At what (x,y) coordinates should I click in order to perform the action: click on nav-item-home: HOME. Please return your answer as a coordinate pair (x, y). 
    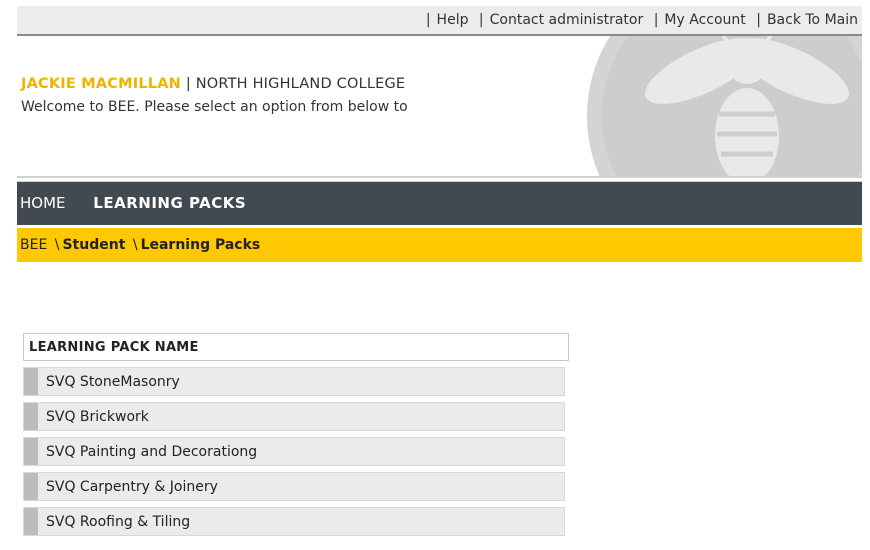
    Looking at the image, I should click on (43, 203).